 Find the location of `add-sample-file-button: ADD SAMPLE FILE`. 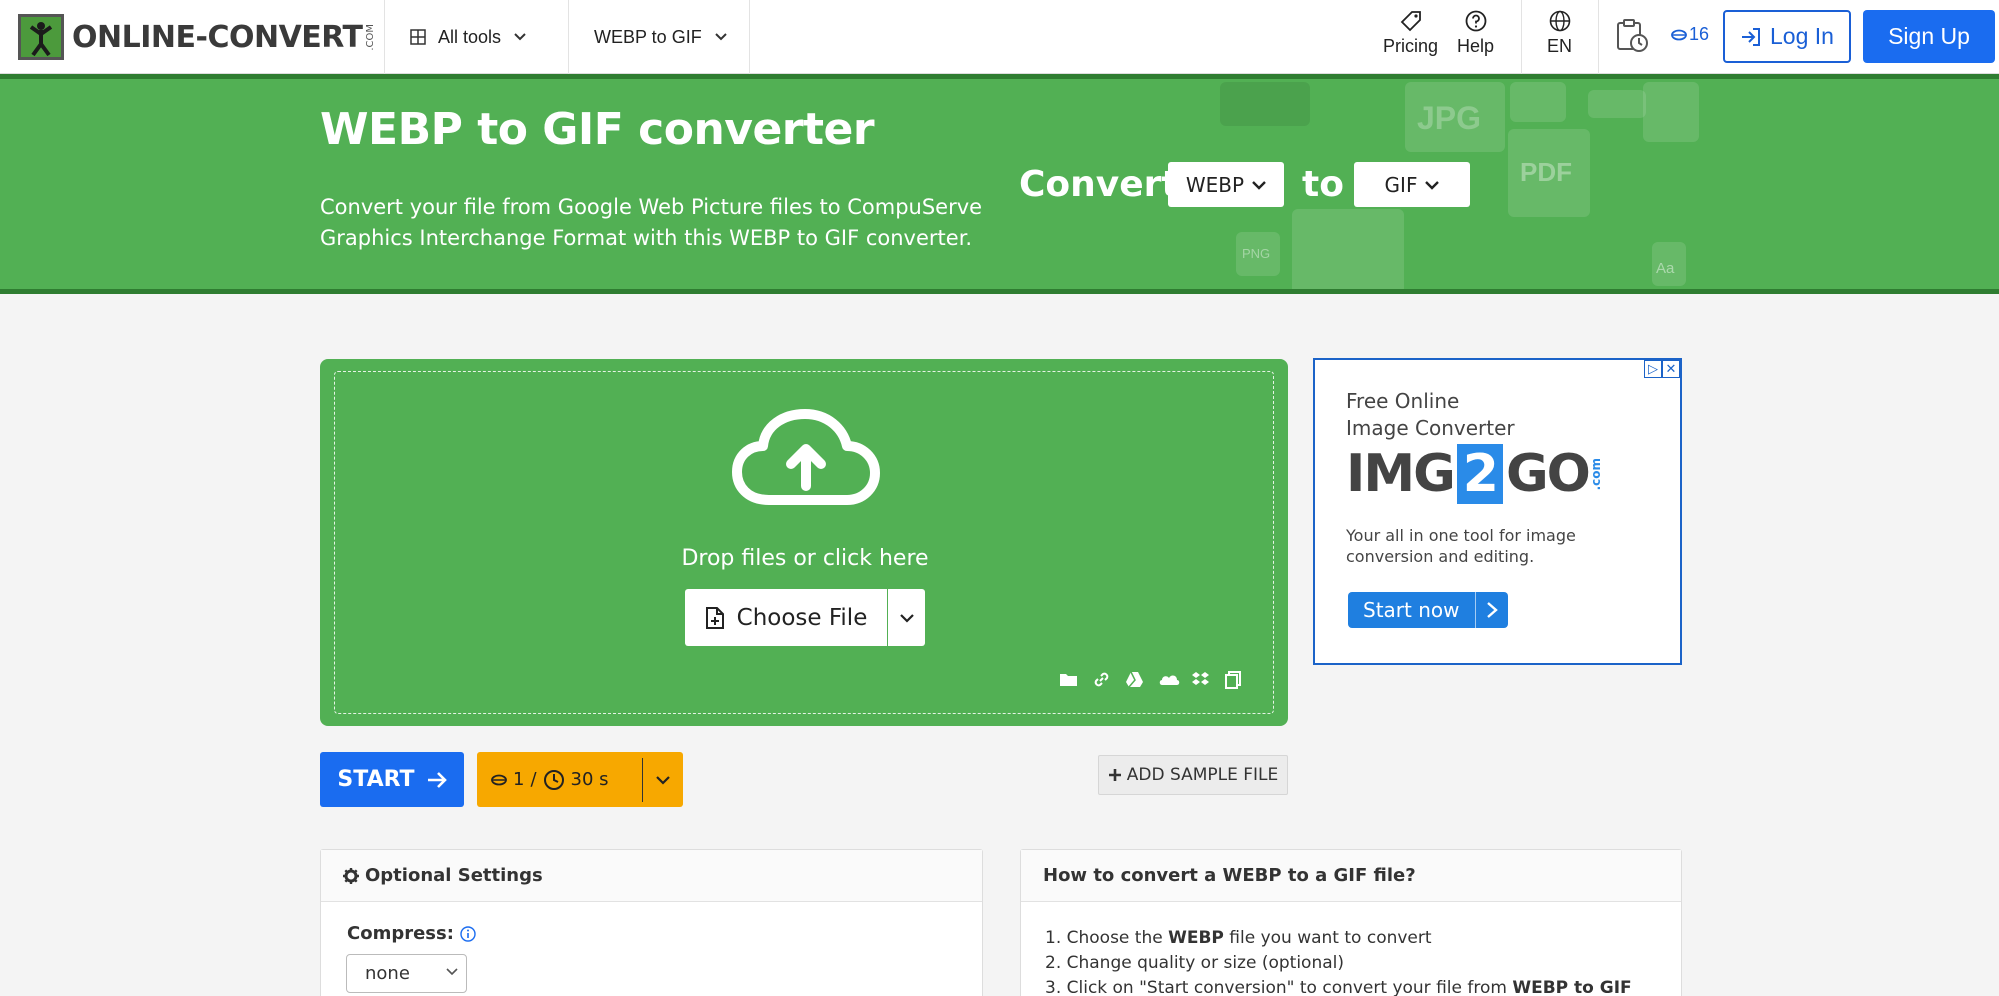

add-sample-file-button: ADD SAMPLE FILE is located at coordinates (1193, 775).